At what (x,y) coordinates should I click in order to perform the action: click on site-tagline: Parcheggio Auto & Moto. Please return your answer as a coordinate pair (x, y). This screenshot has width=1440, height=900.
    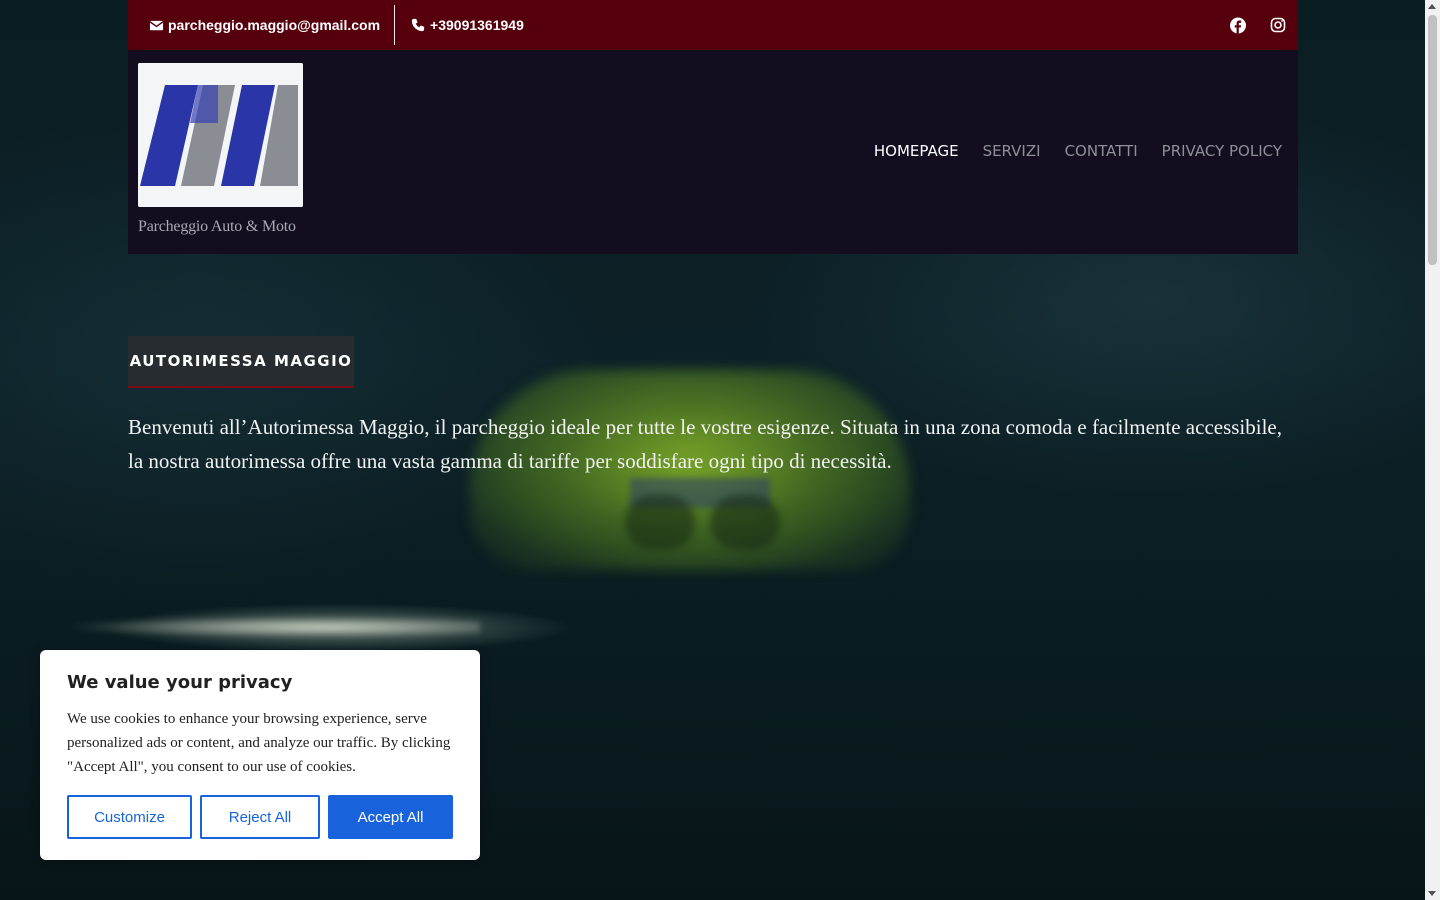
    Looking at the image, I should click on (217, 226).